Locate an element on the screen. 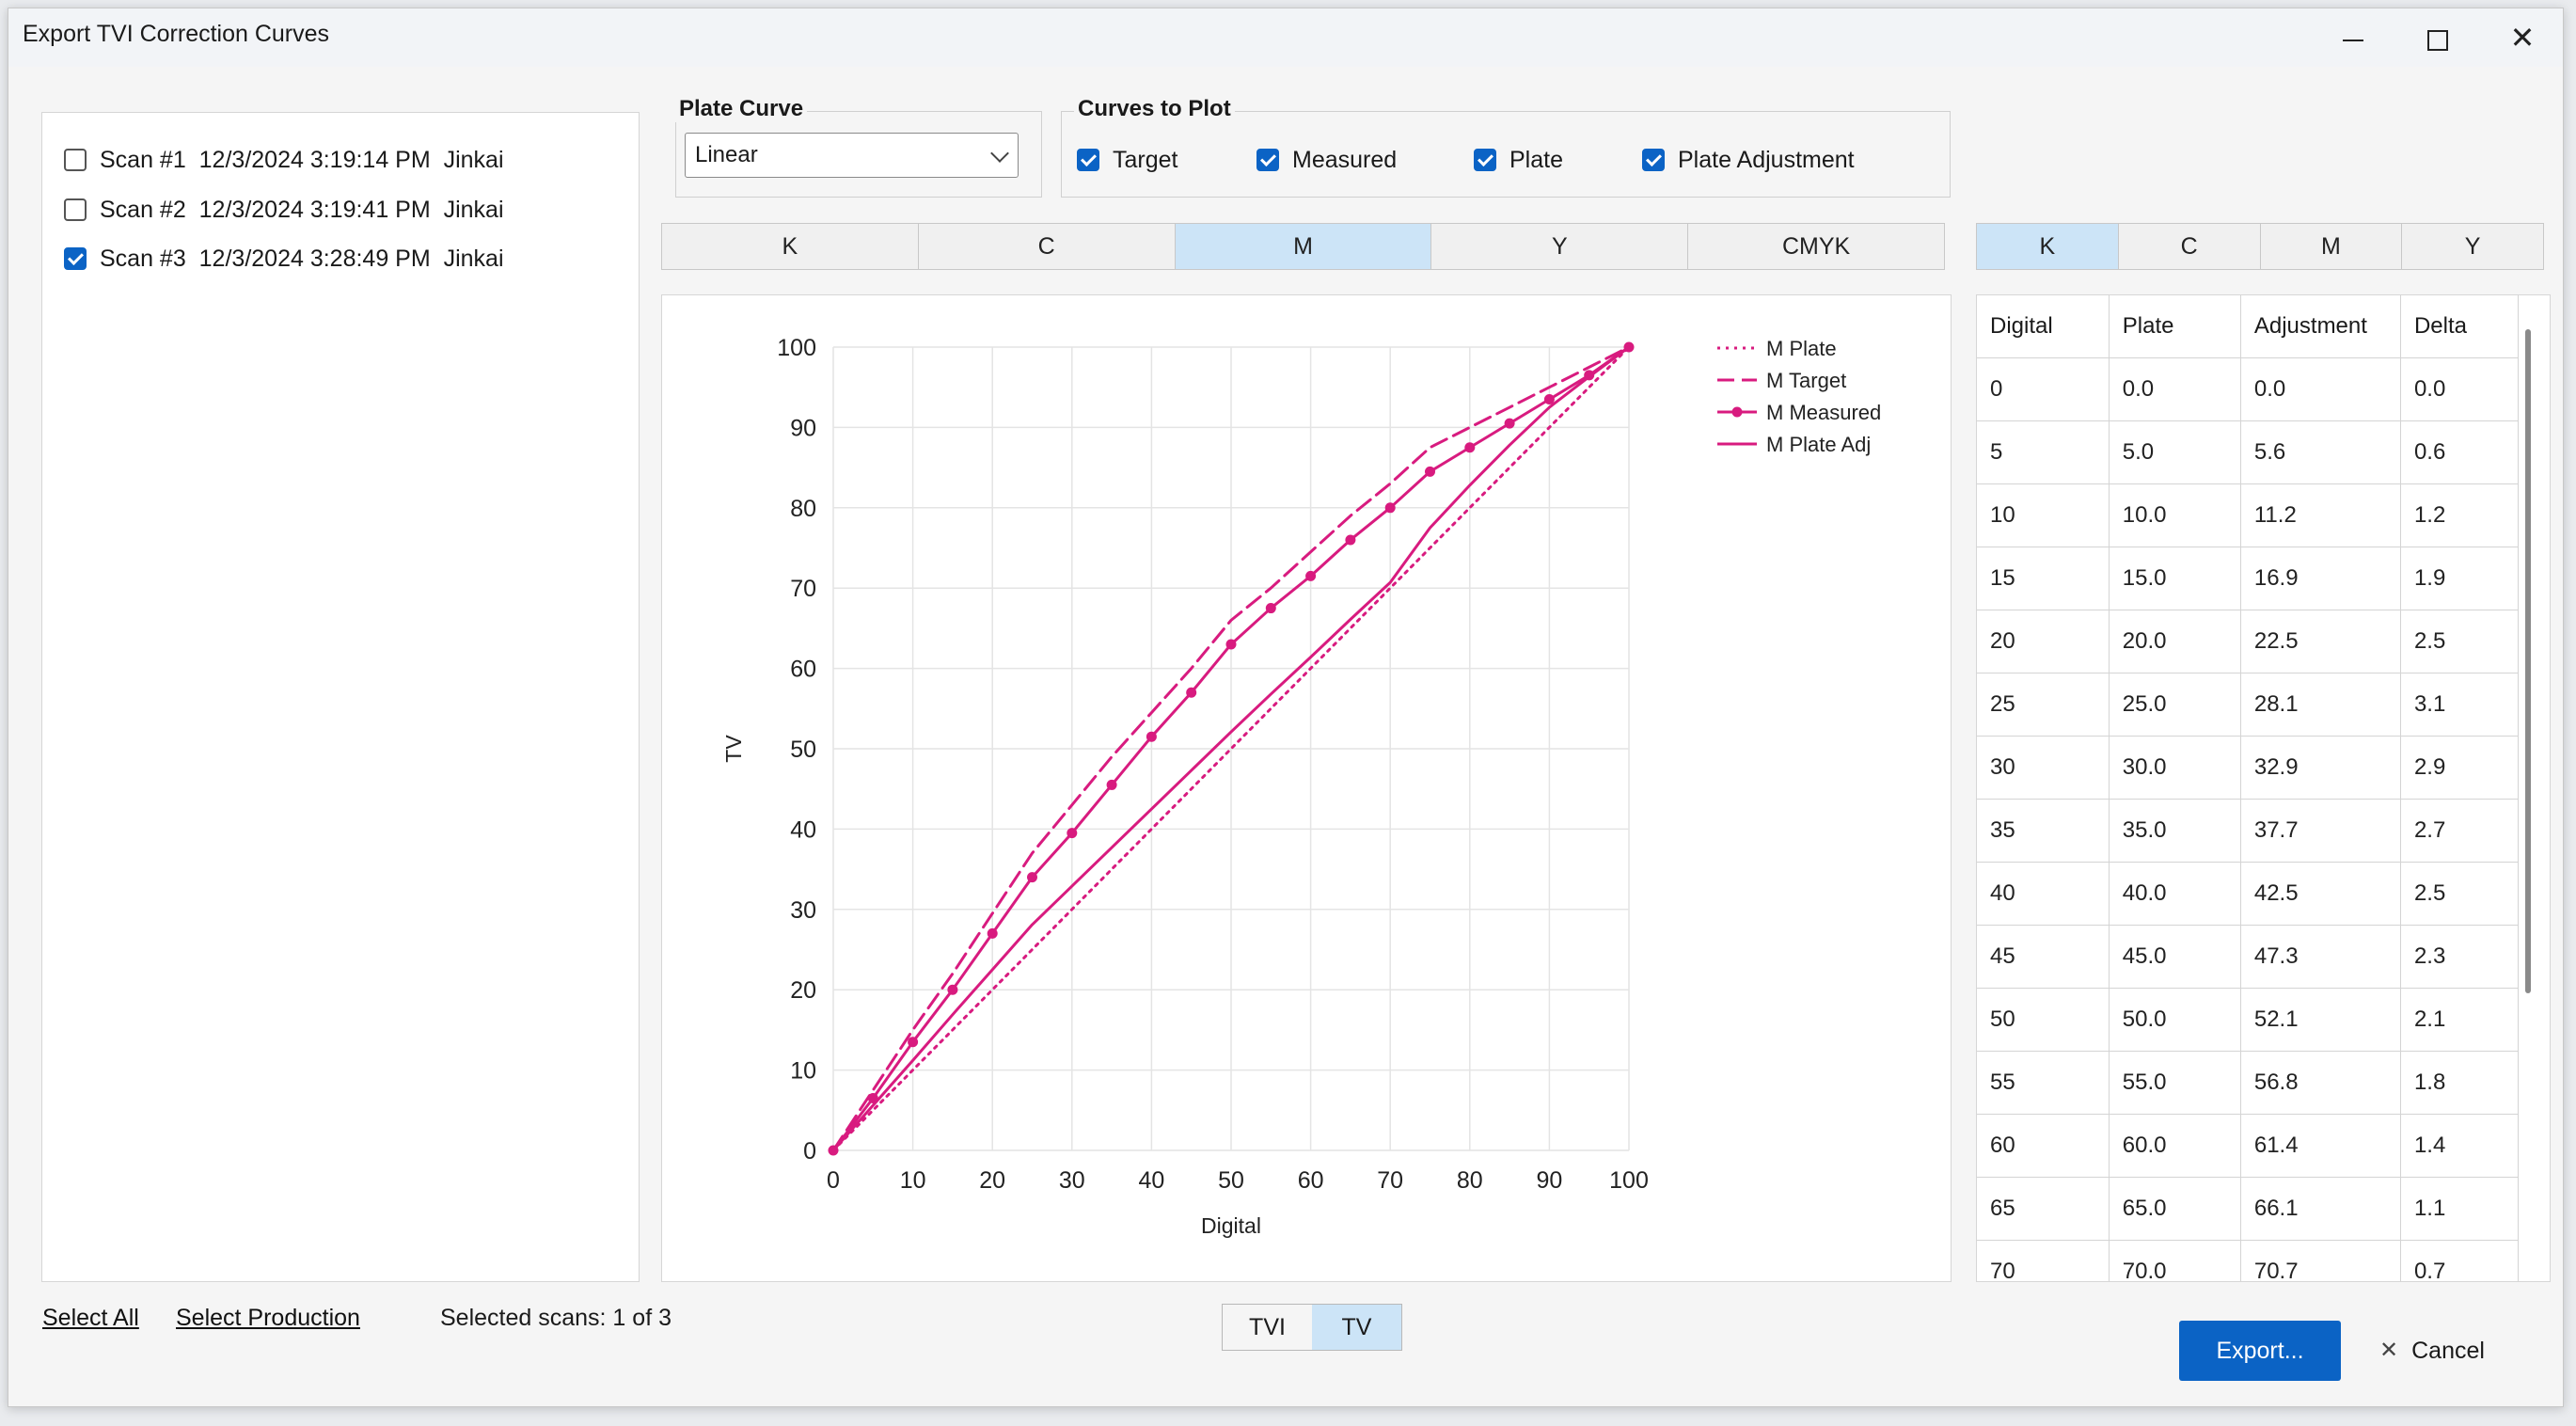 The height and width of the screenshot is (1426, 2576). table-header-row: Digital Plate Adjustment Delta is located at coordinates (2248, 326).